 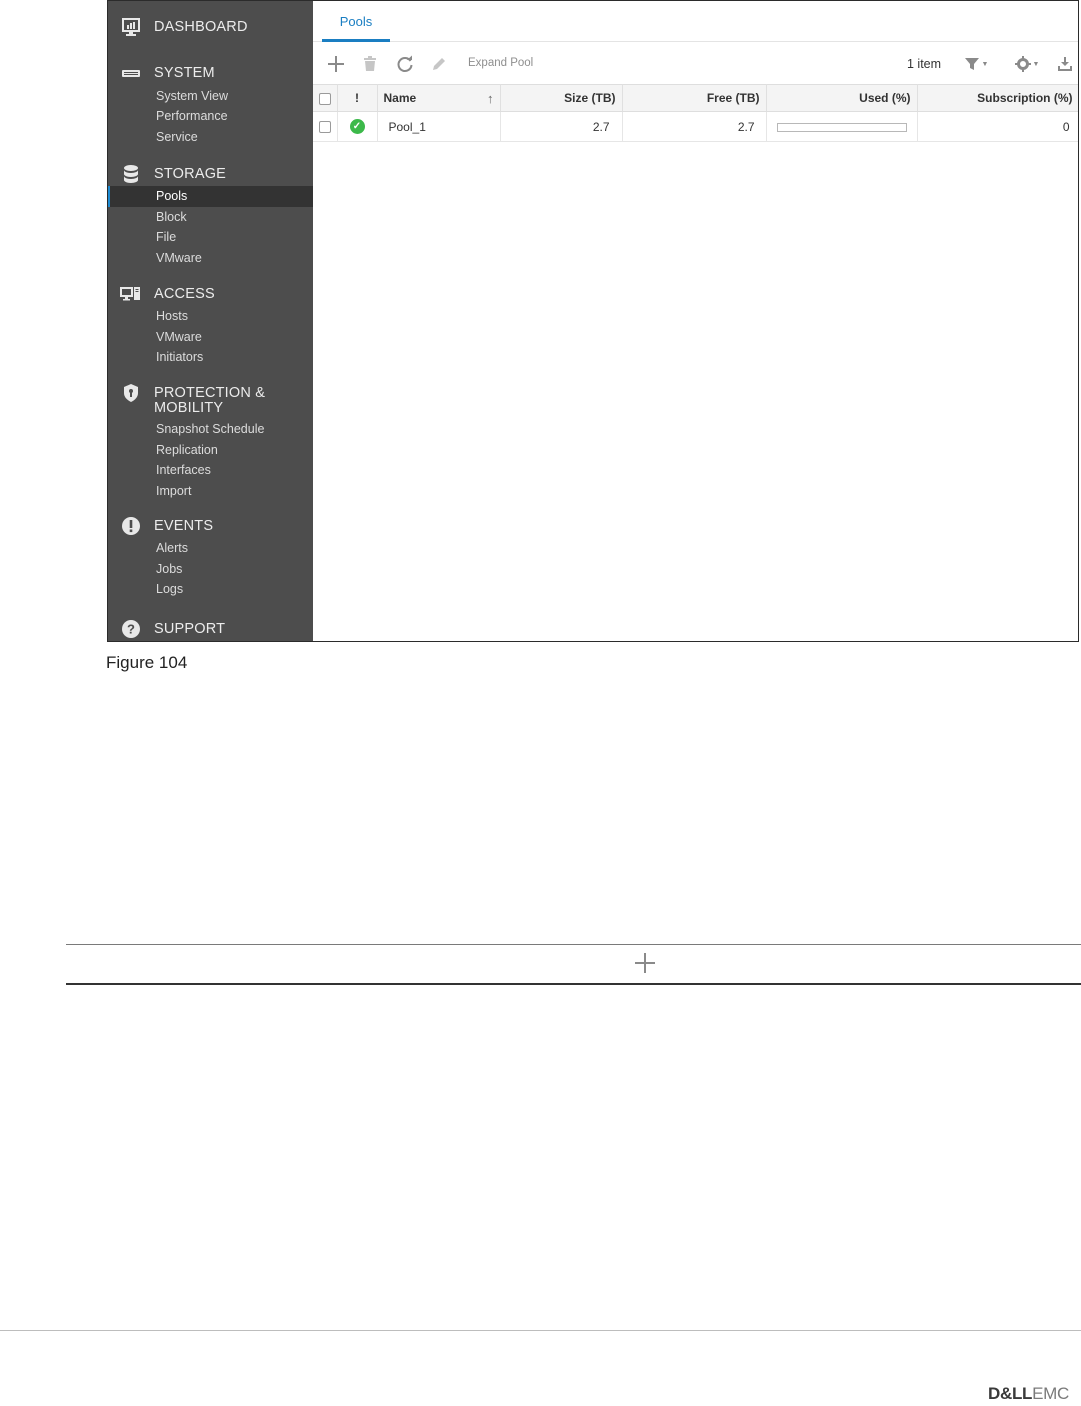 What do you see at coordinates (561, 126) in the screenshot?
I see `pool-size: 2.7` at bounding box center [561, 126].